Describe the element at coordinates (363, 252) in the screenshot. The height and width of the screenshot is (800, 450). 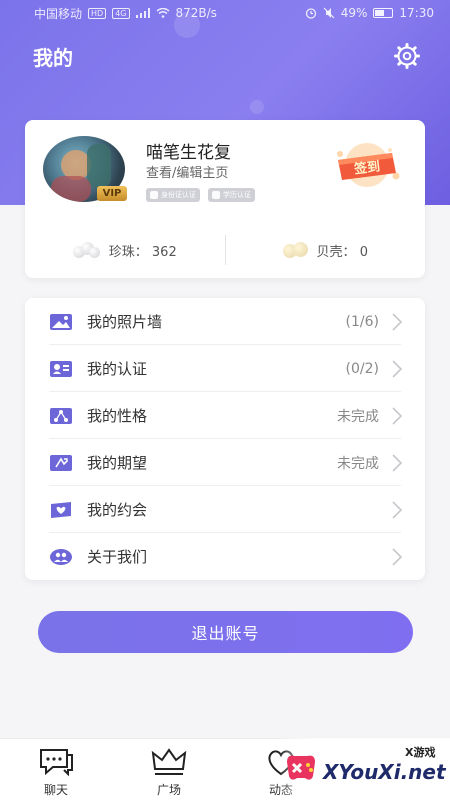
I see `shell-value: 0` at that location.